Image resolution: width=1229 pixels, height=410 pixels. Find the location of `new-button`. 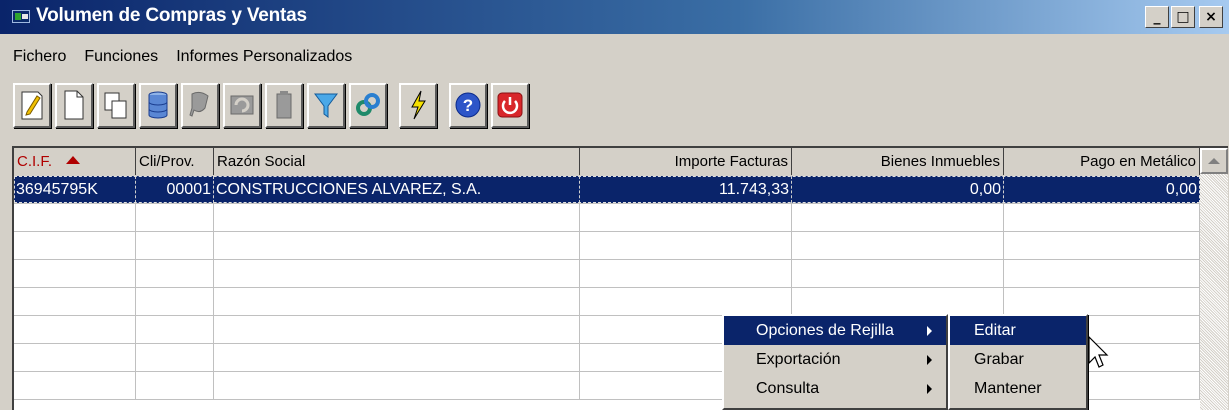

new-button is located at coordinates (74, 105).